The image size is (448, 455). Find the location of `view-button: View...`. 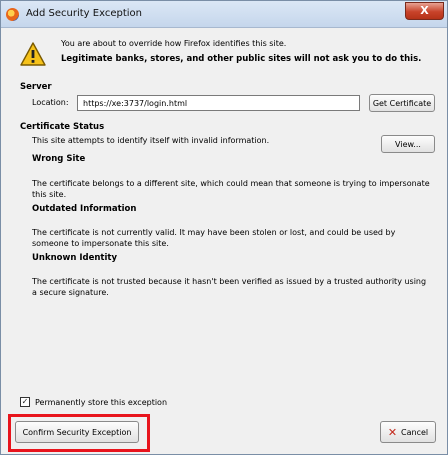

view-button: View... is located at coordinates (408, 144).